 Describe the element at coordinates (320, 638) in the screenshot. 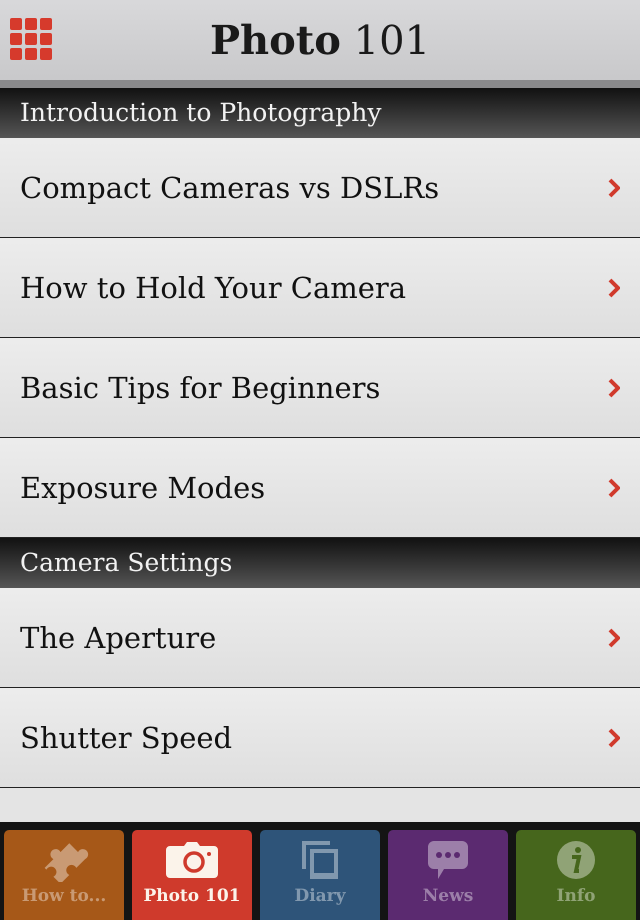

I see `list-row: The Aperture` at that location.